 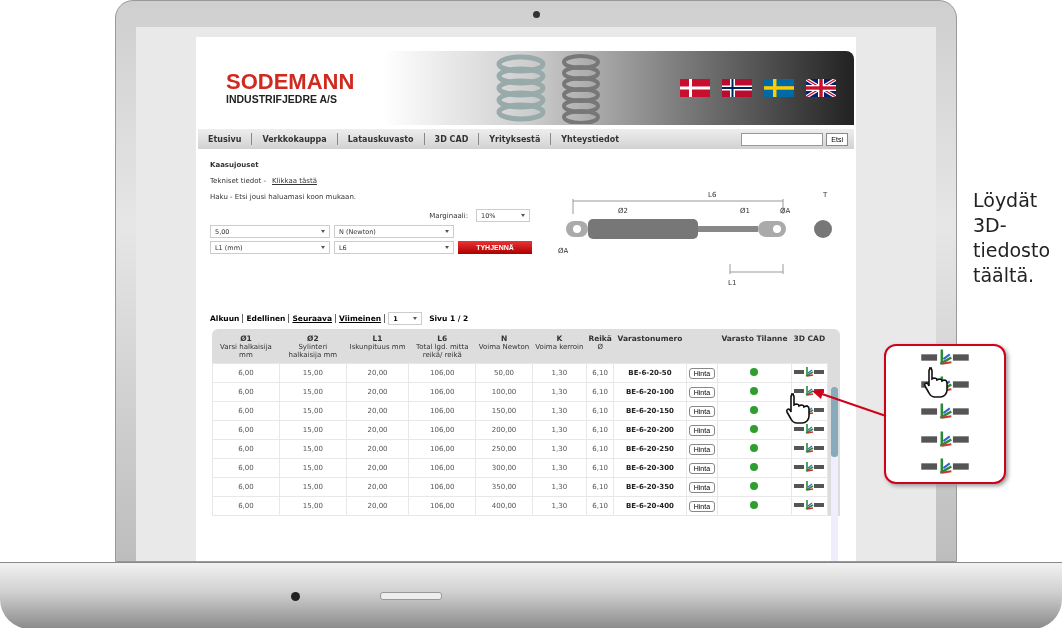 I want to click on nav-tab: Etusivu, so click(x=225, y=139).